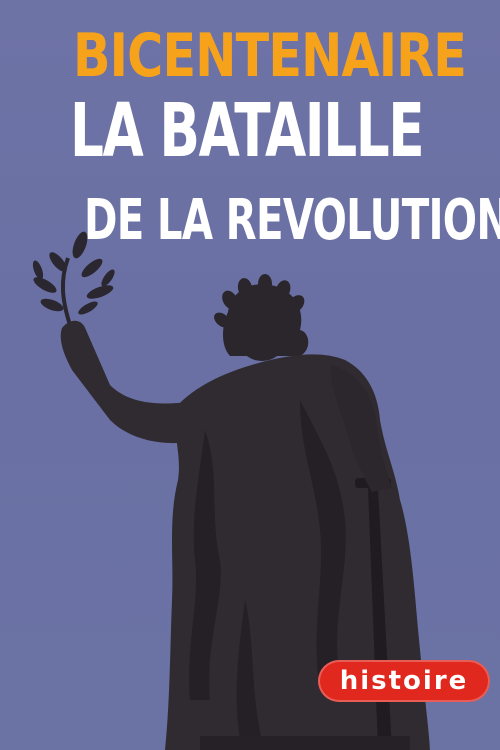  Describe the element at coordinates (292, 220) in the screenshot. I see `title-line-de-la-revolution: DE LA REVOLUTION` at that location.